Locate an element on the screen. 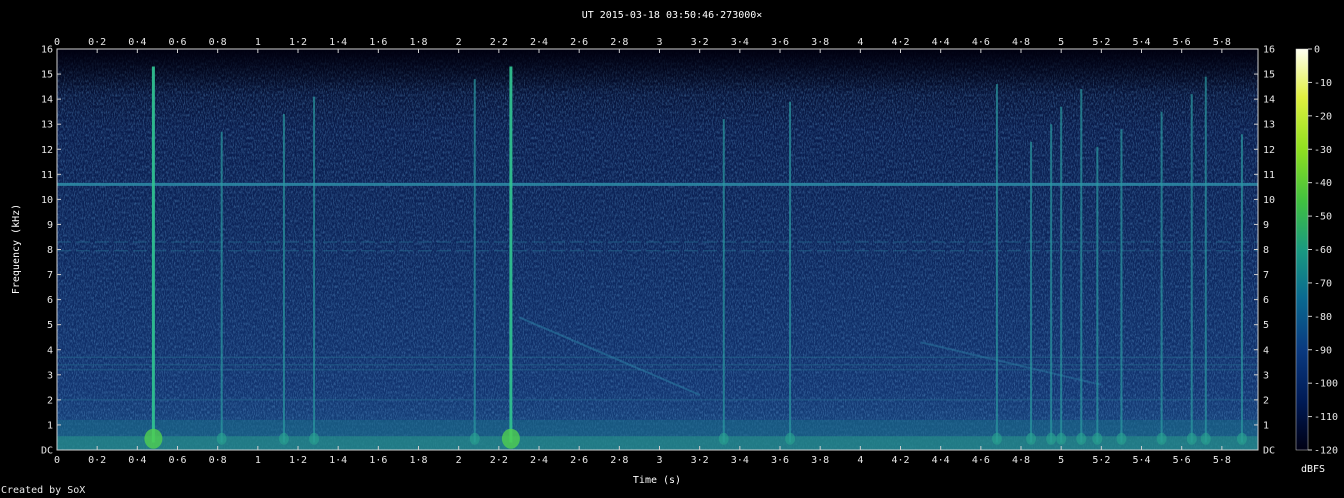  x-tick-label: 2·4 is located at coordinates (539, 460).